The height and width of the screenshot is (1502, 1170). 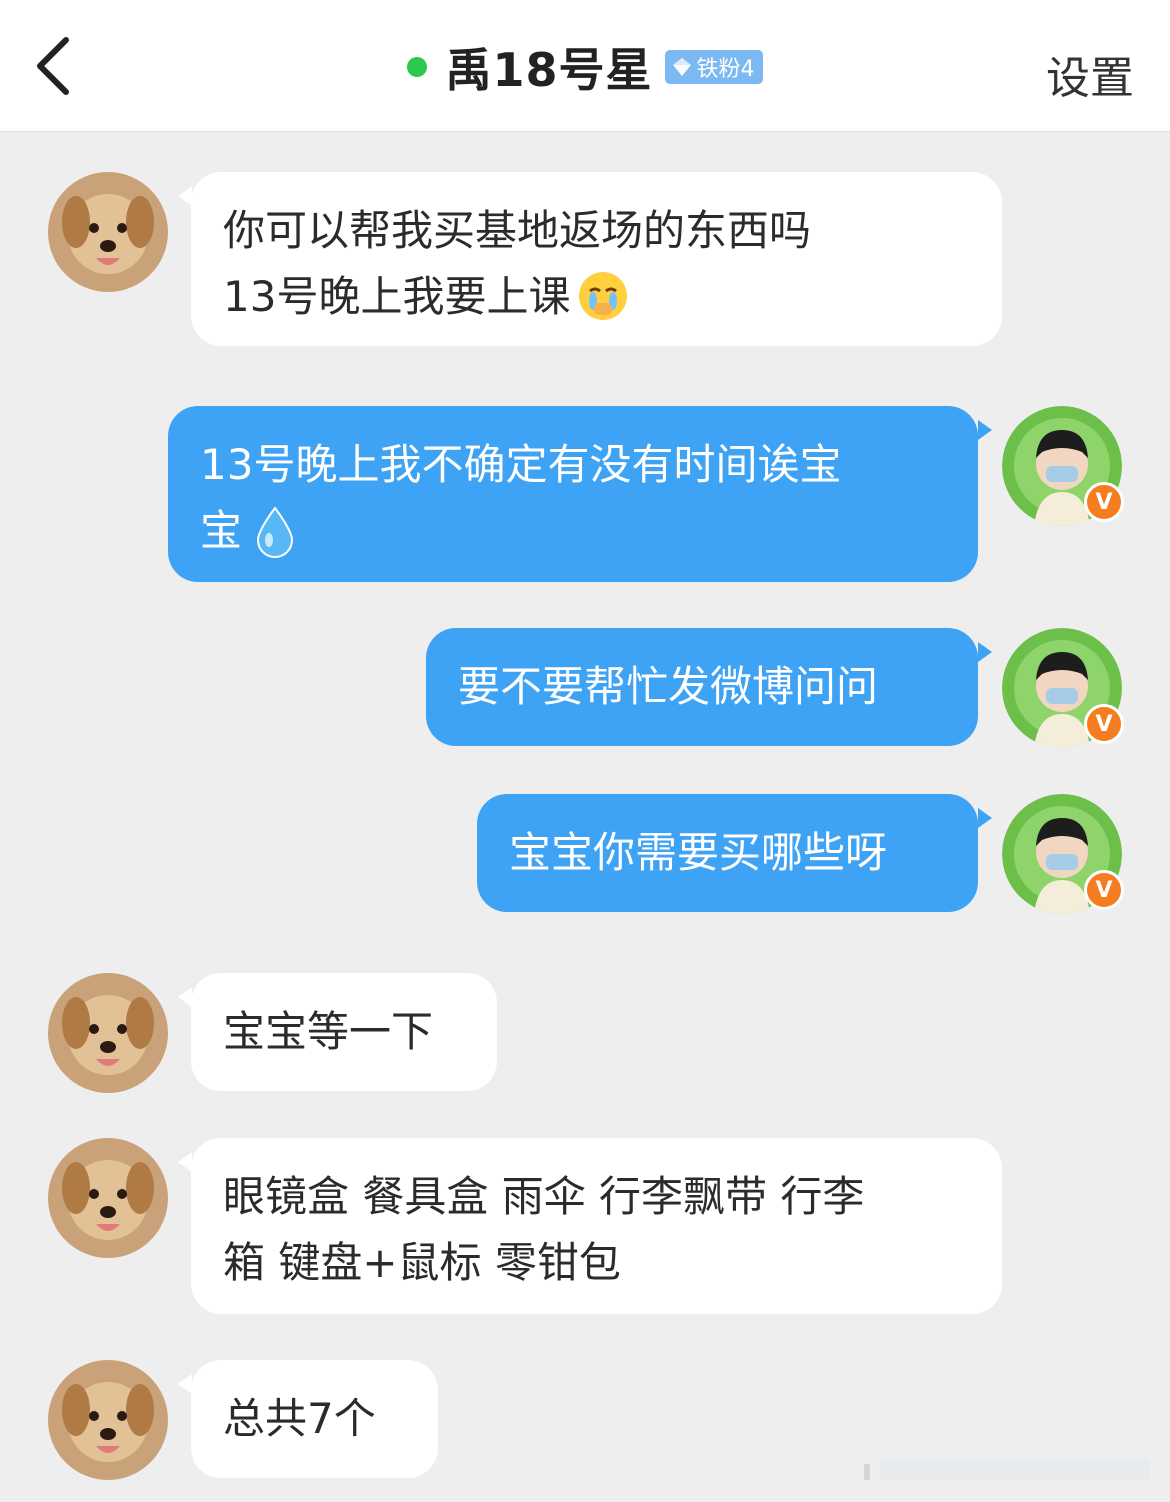 What do you see at coordinates (544, 1229) in the screenshot?
I see `message-text: 眼镜盒 餐具盒 雨伞 行李飘带 行李 箱 键盘+鼠标 零钳包` at bounding box center [544, 1229].